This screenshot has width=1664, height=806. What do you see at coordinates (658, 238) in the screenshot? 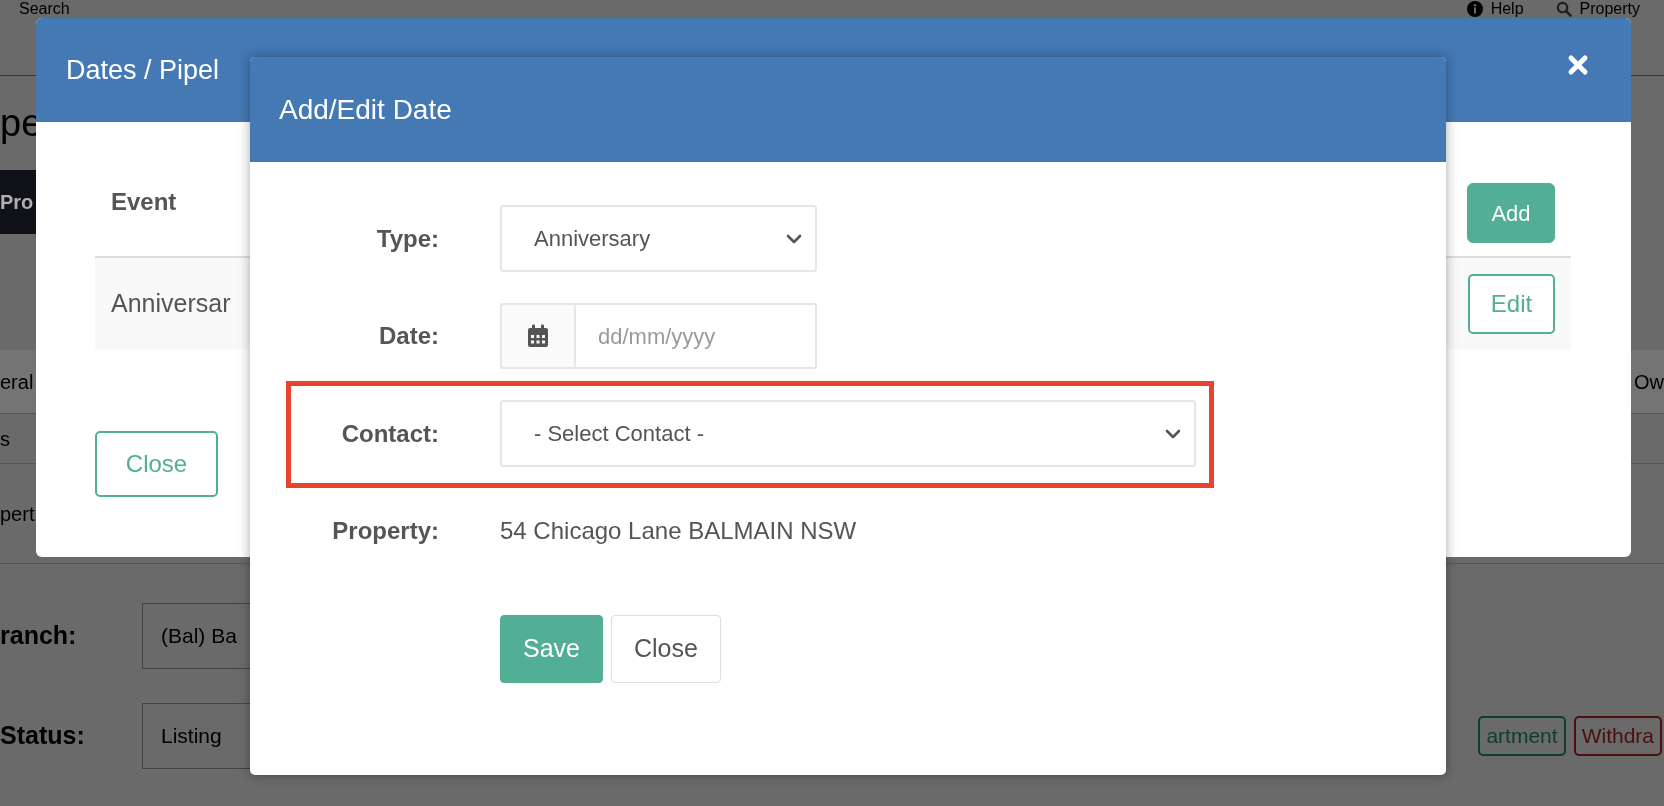
I see `type-select: Anniversary` at bounding box center [658, 238].